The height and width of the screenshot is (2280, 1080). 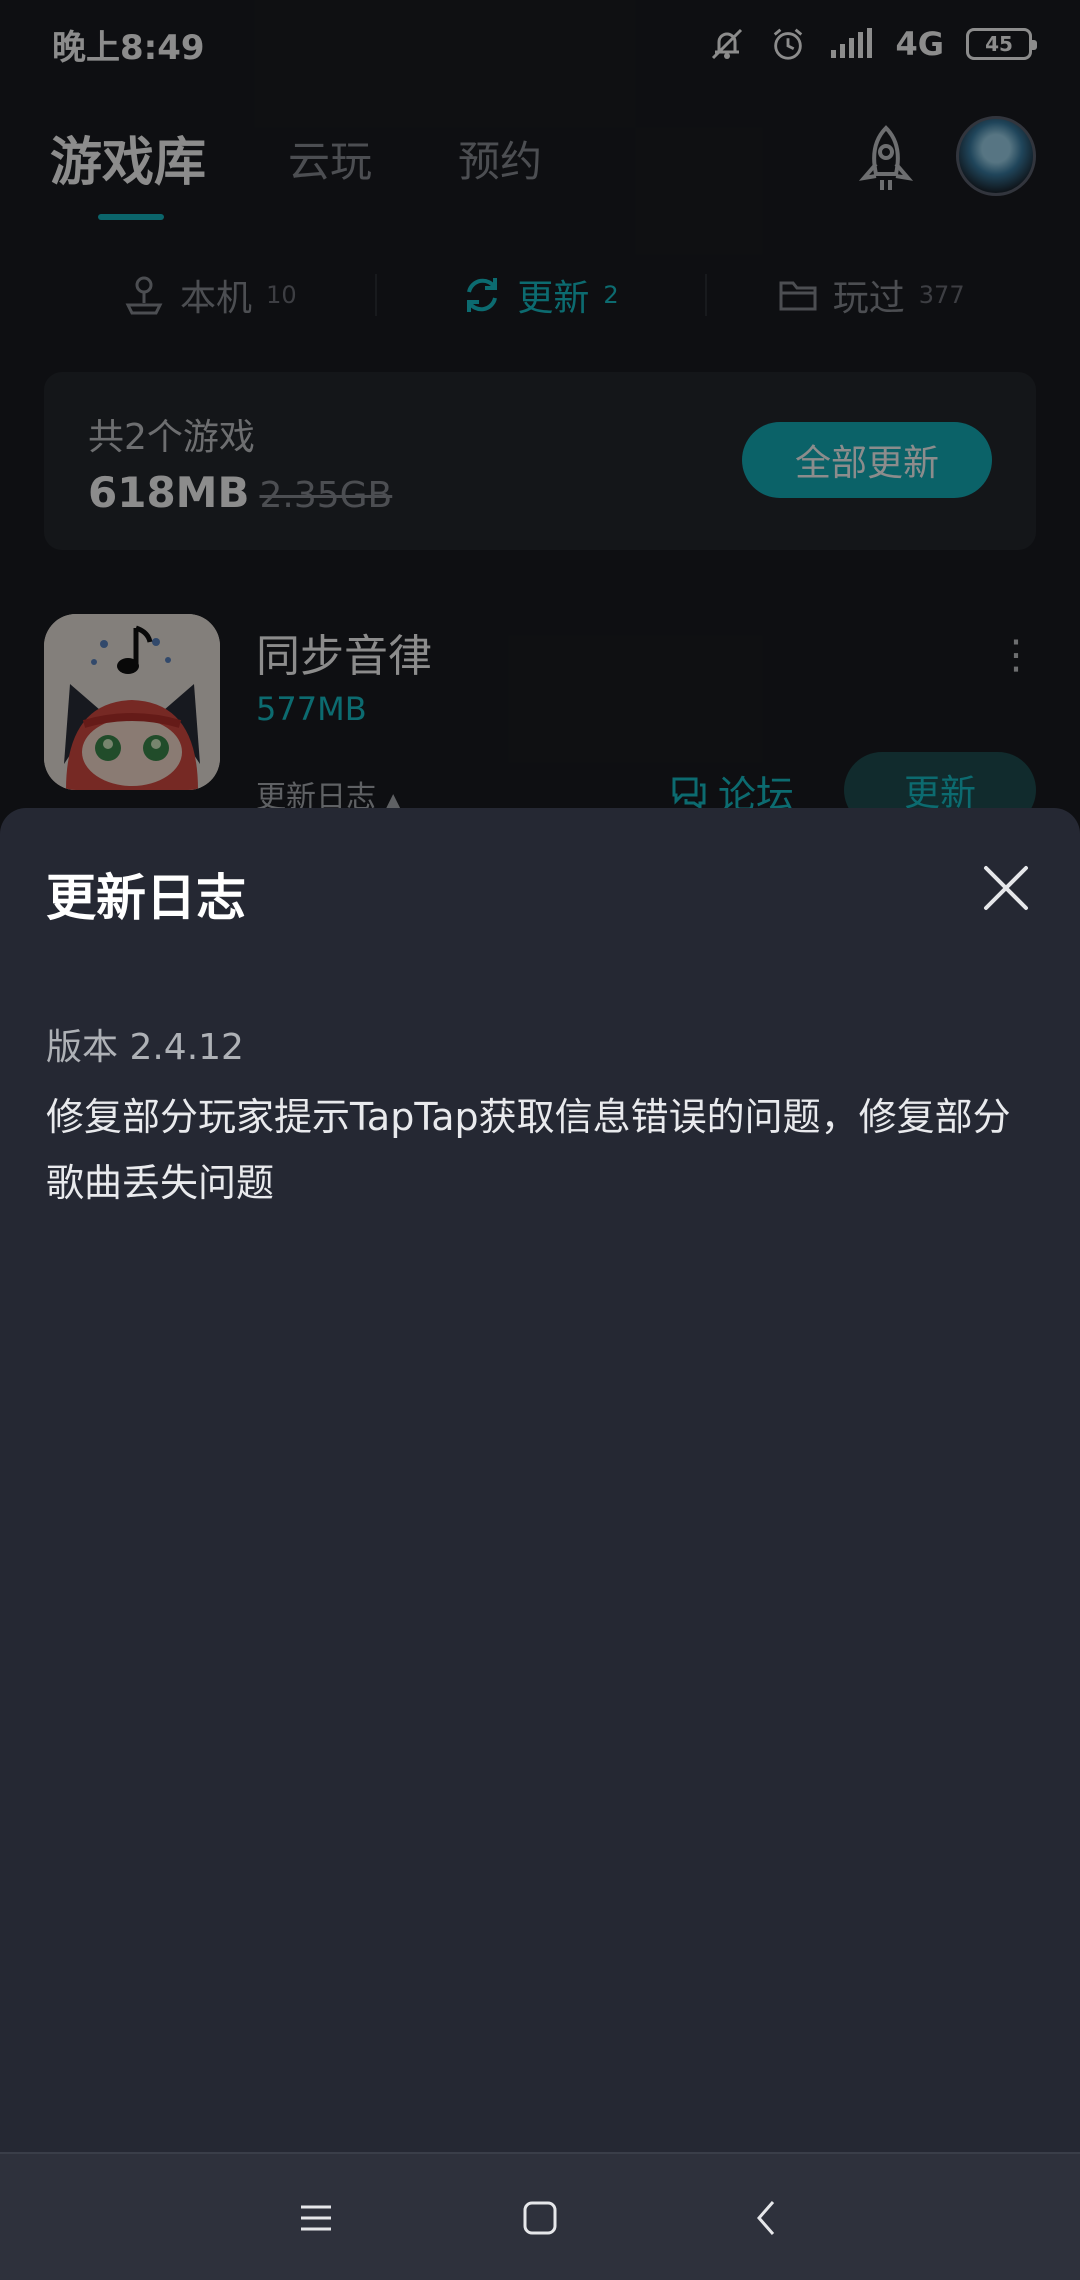 I want to click on system-nav-bar, so click(x=540, y=2216).